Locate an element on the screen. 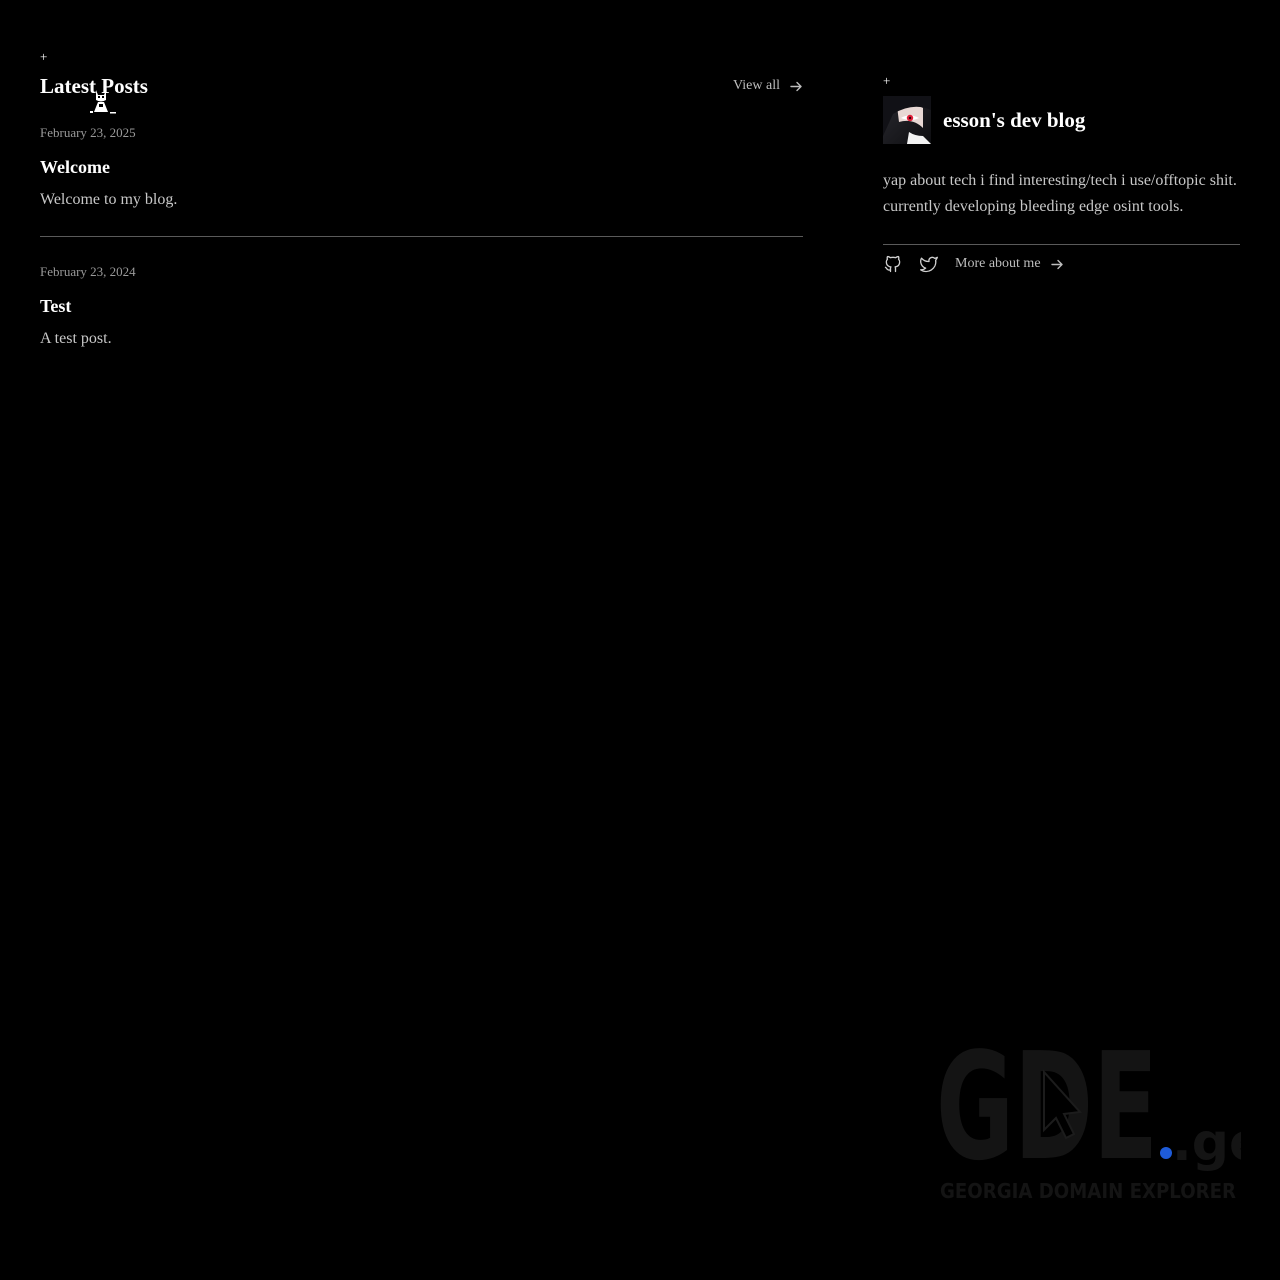 The width and height of the screenshot is (1280, 1280). watermark-tld: .ge is located at coordinates (1206, 1143).